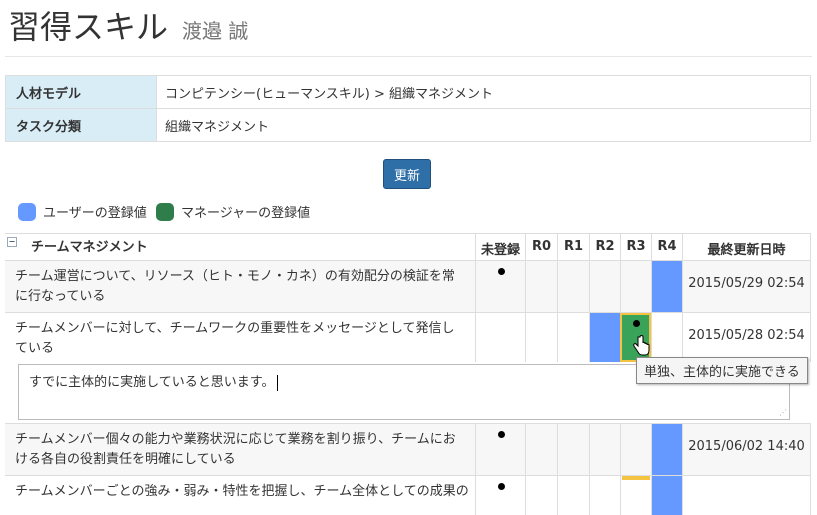 This screenshot has width=817, height=515. I want to click on grid-header: − チームマネジメント 未登録 R0 R1 R2 R3 R4 最終更新日時, so click(408, 246).